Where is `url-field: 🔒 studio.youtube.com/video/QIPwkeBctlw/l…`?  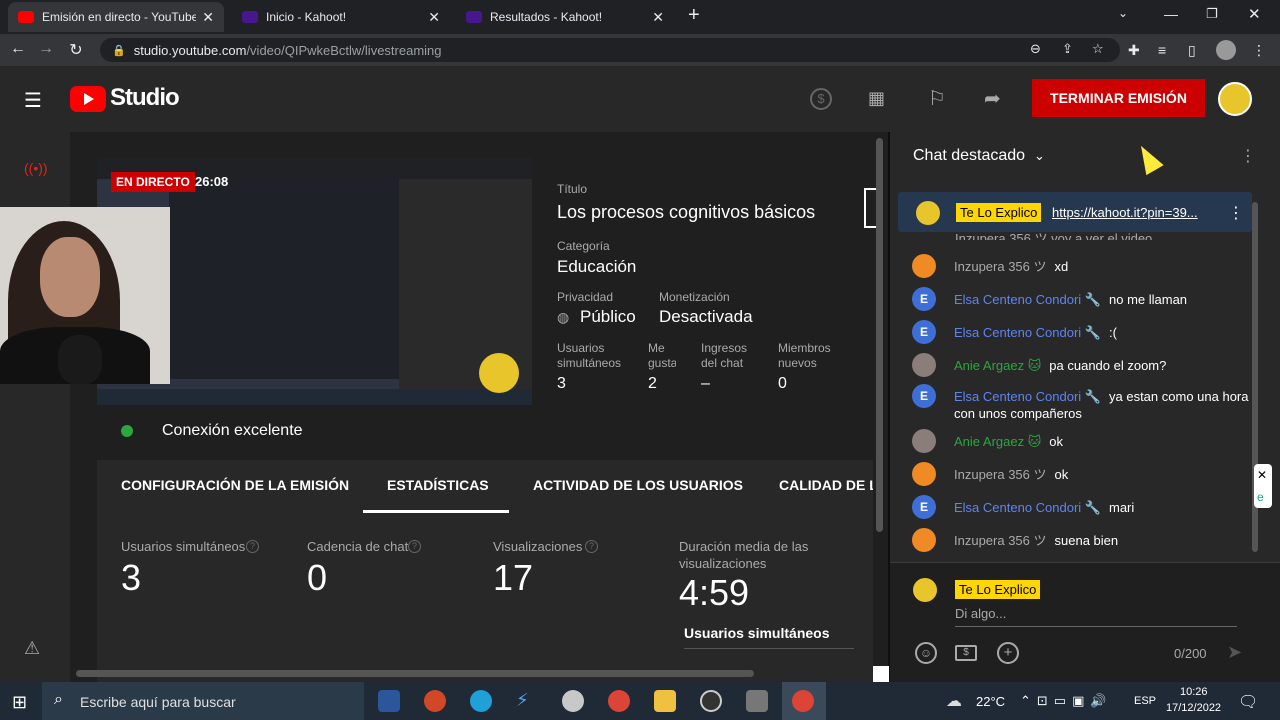
url-field: 🔒 studio.youtube.com/video/QIPwkeBctlw/l… is located at coordinates (610, 50).